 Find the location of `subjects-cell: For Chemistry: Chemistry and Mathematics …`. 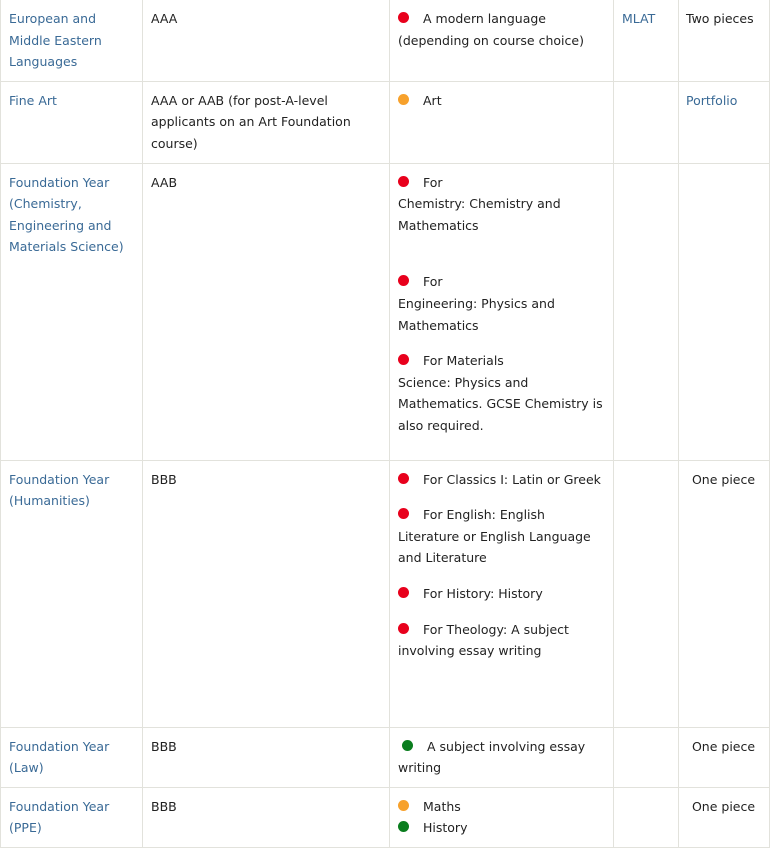

subjects-cell: For Chemistry: Chemistry and Mathematics … is located at coordinates (501, 311).